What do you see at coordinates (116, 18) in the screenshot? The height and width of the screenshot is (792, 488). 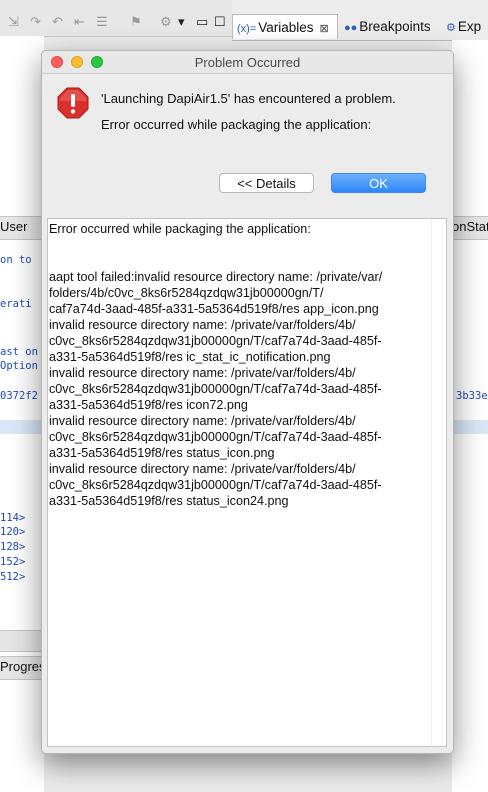 I see `ide-toolbar: ⇲ ↷ ↶ ⇤ ☰ ⚑ ⚙ ▾ ▭ ☐` at bounding box center [116, 18].